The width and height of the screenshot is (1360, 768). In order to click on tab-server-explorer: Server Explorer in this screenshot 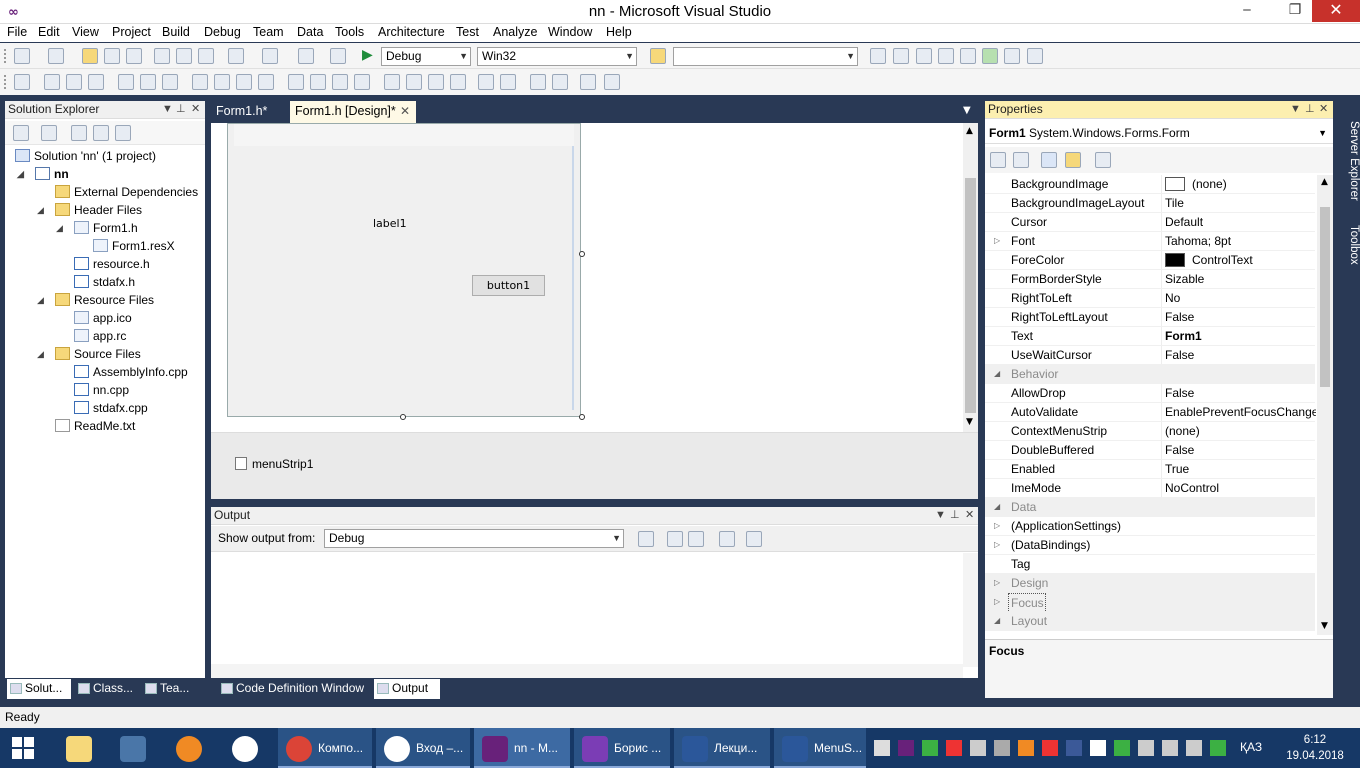, I will do `click(1350, 151)`.